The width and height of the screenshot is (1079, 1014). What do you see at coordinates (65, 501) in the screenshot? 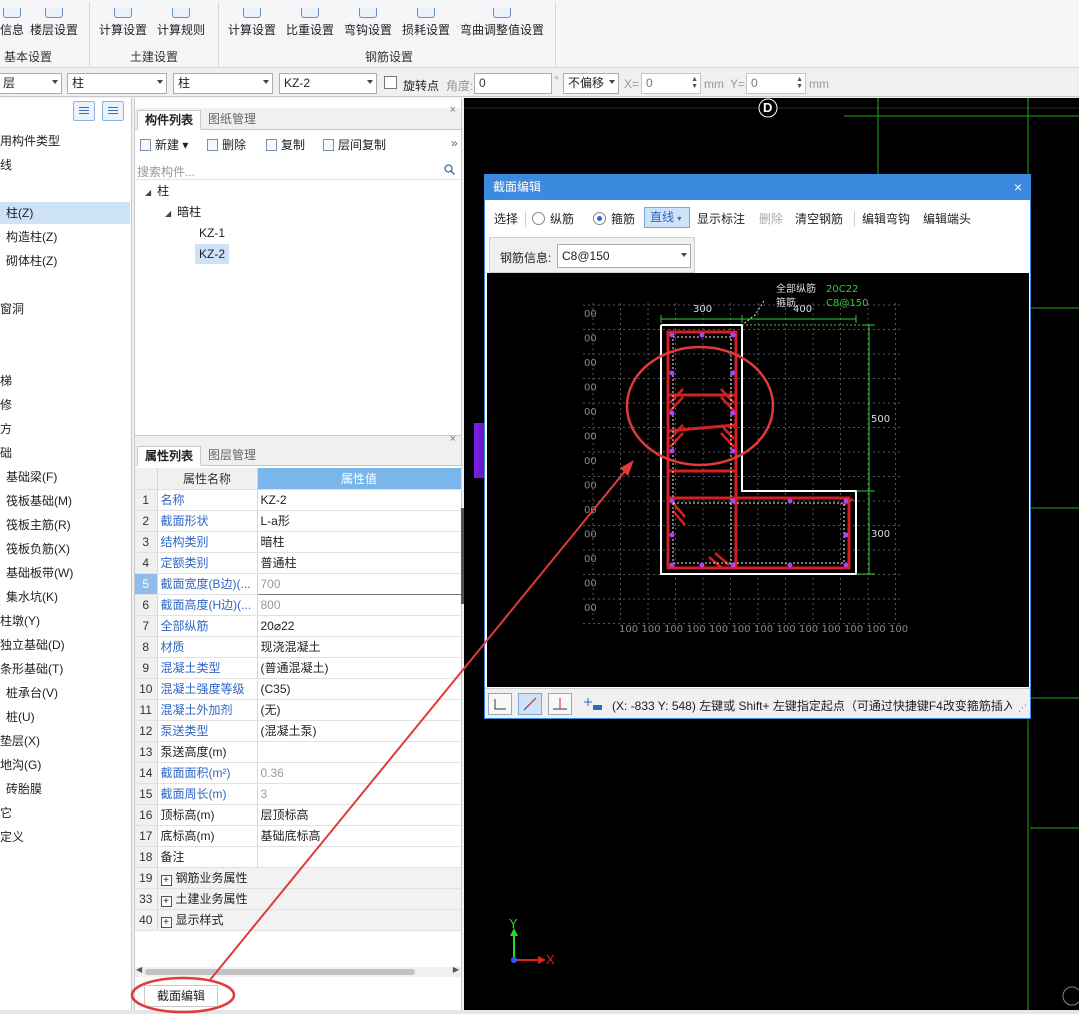
I see `tree-item: 筏板基础(M)` at bounding box center [65, 501].